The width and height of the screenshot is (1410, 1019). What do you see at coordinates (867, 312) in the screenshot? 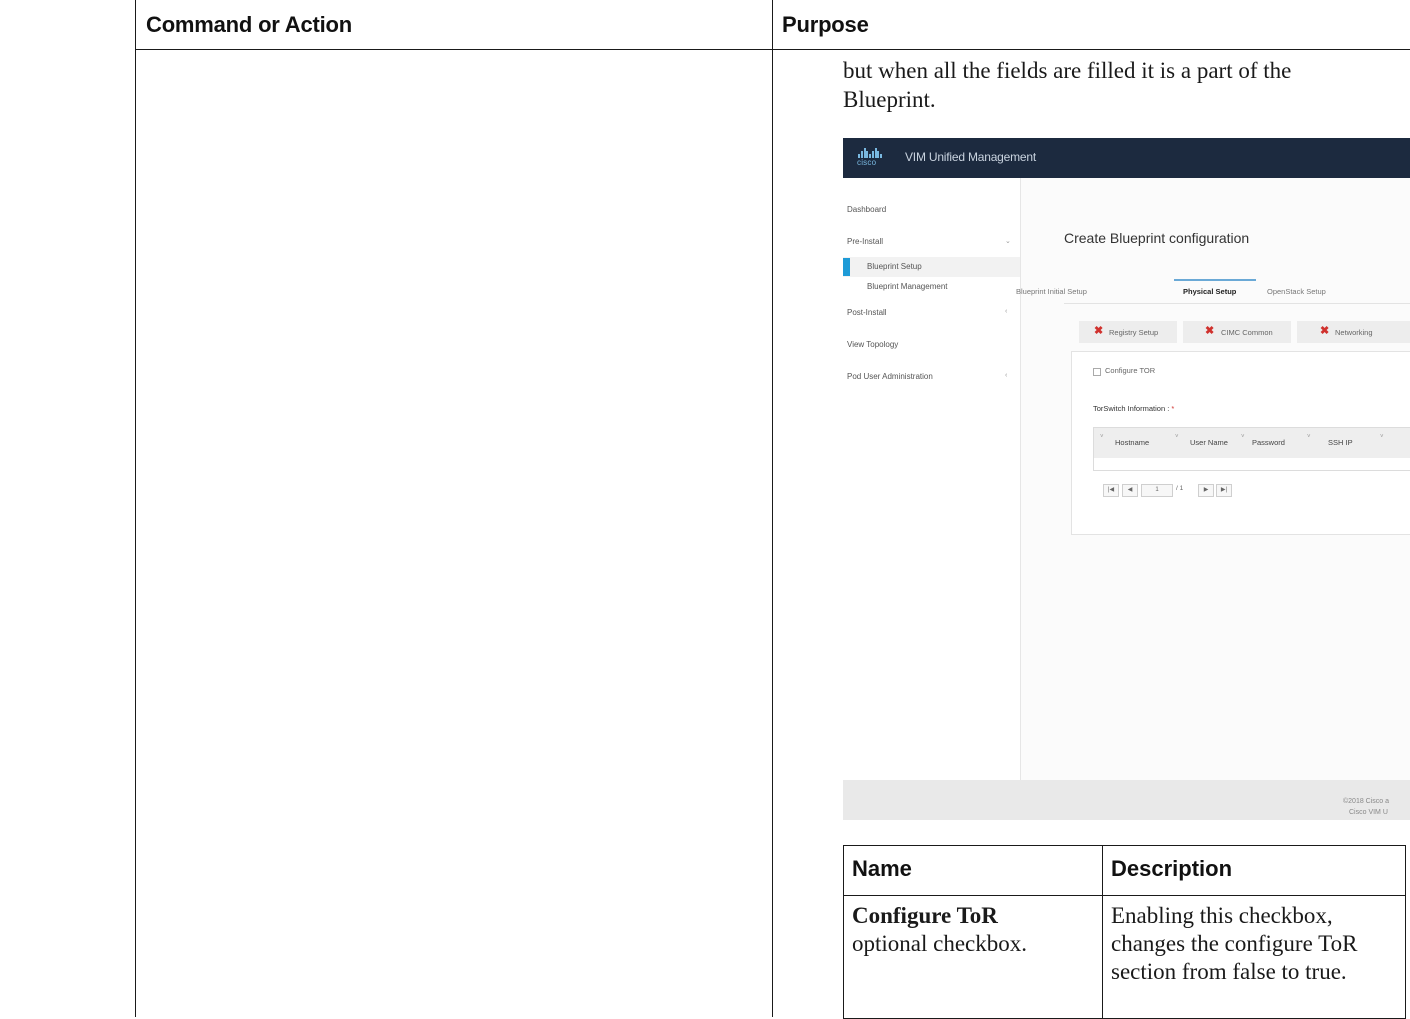
I see `sidebar-item-post-install: Post-Install` at bounding box center [867, 312].